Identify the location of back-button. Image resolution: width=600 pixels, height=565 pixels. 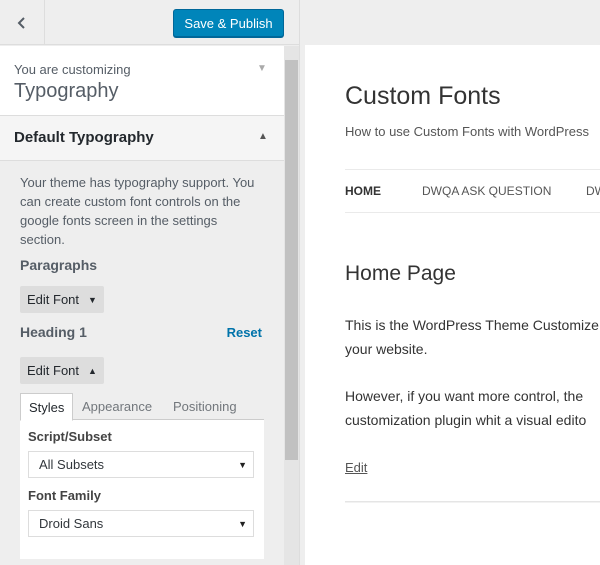
(22, 22).